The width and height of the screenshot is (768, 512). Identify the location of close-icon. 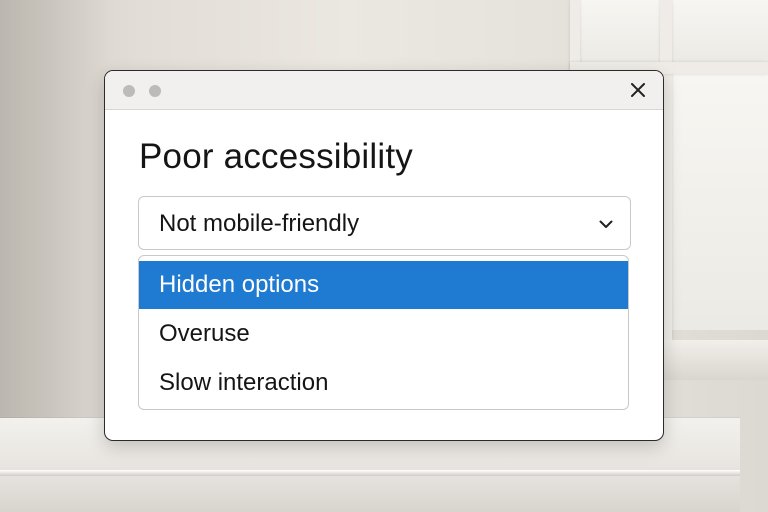
(638, 90).